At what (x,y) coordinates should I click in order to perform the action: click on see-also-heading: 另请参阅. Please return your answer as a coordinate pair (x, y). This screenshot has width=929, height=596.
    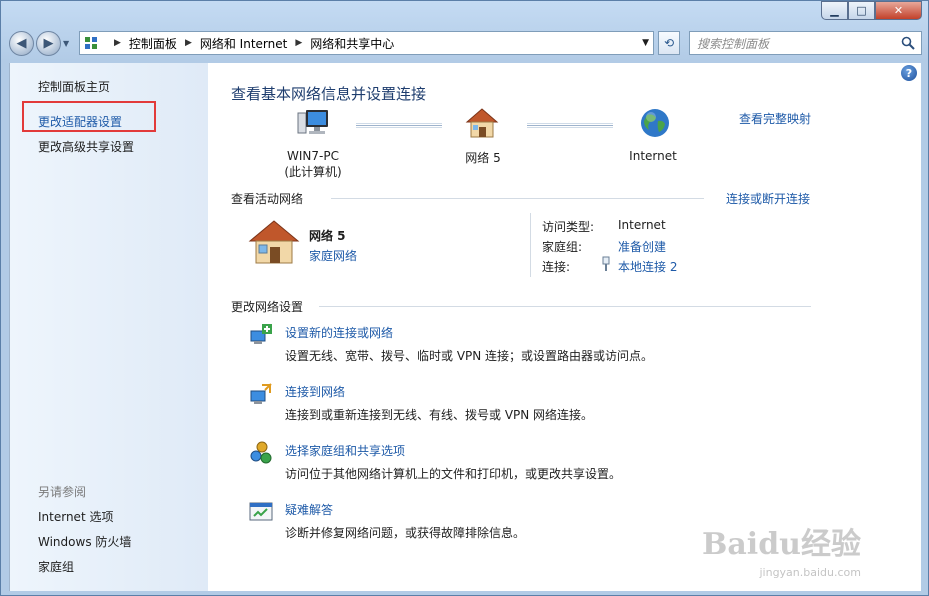
    Looking at the image, I should click on (62, 492).